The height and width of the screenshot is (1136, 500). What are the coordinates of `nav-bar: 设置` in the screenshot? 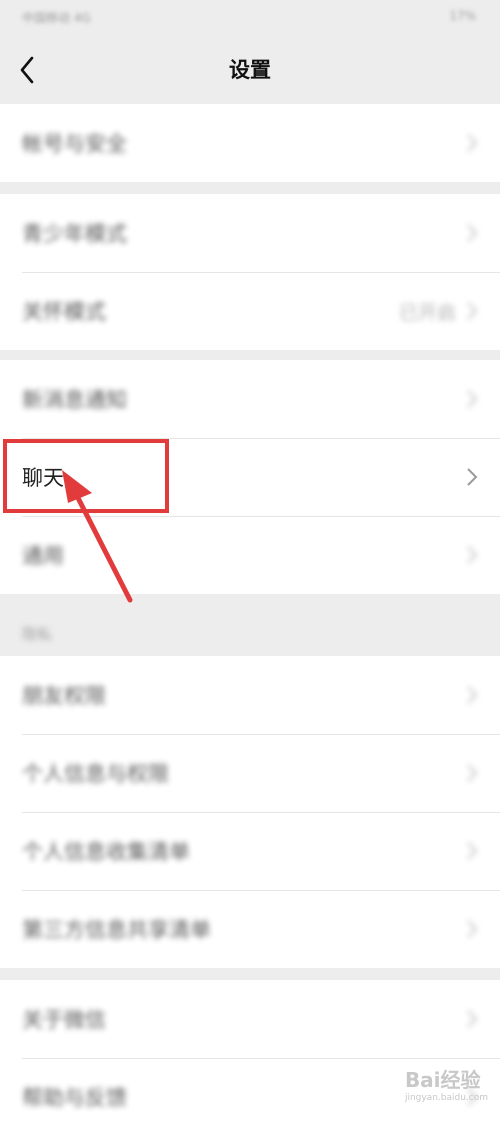 It's located at (250, 70).